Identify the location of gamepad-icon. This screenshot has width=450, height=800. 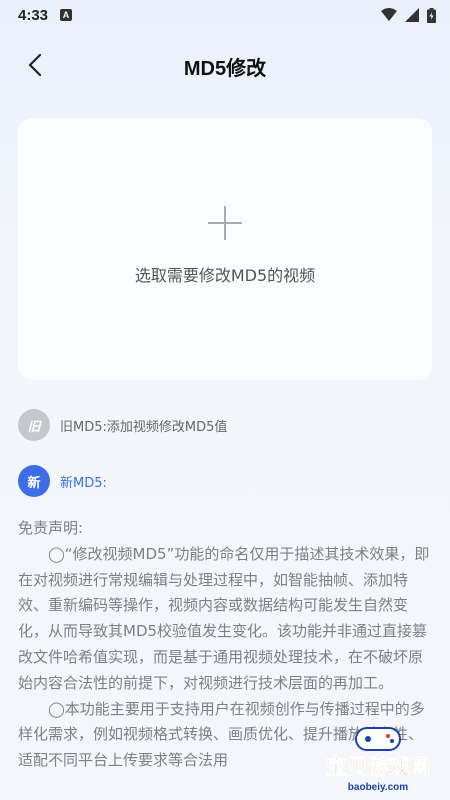
(378, 739).